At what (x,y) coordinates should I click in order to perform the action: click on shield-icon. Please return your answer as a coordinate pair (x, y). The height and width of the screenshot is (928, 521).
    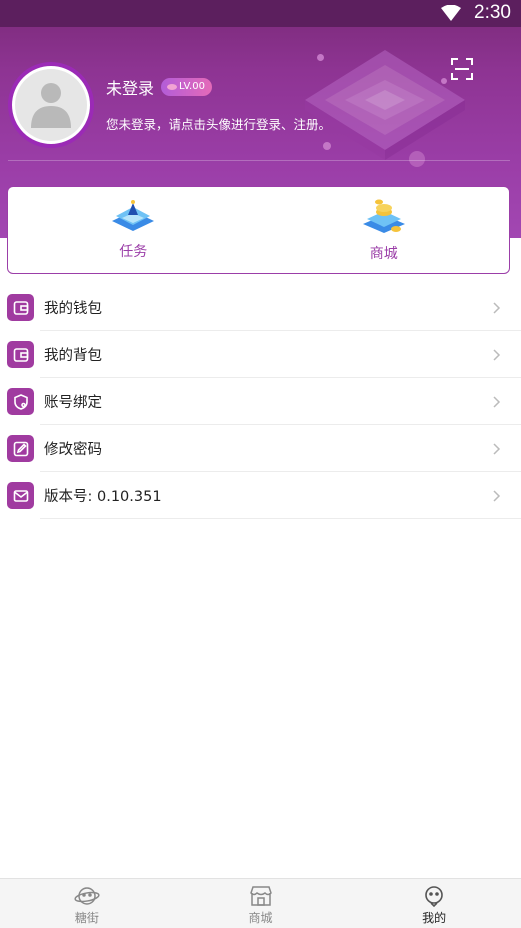
    Looking at the image, I should click on (20, 401).